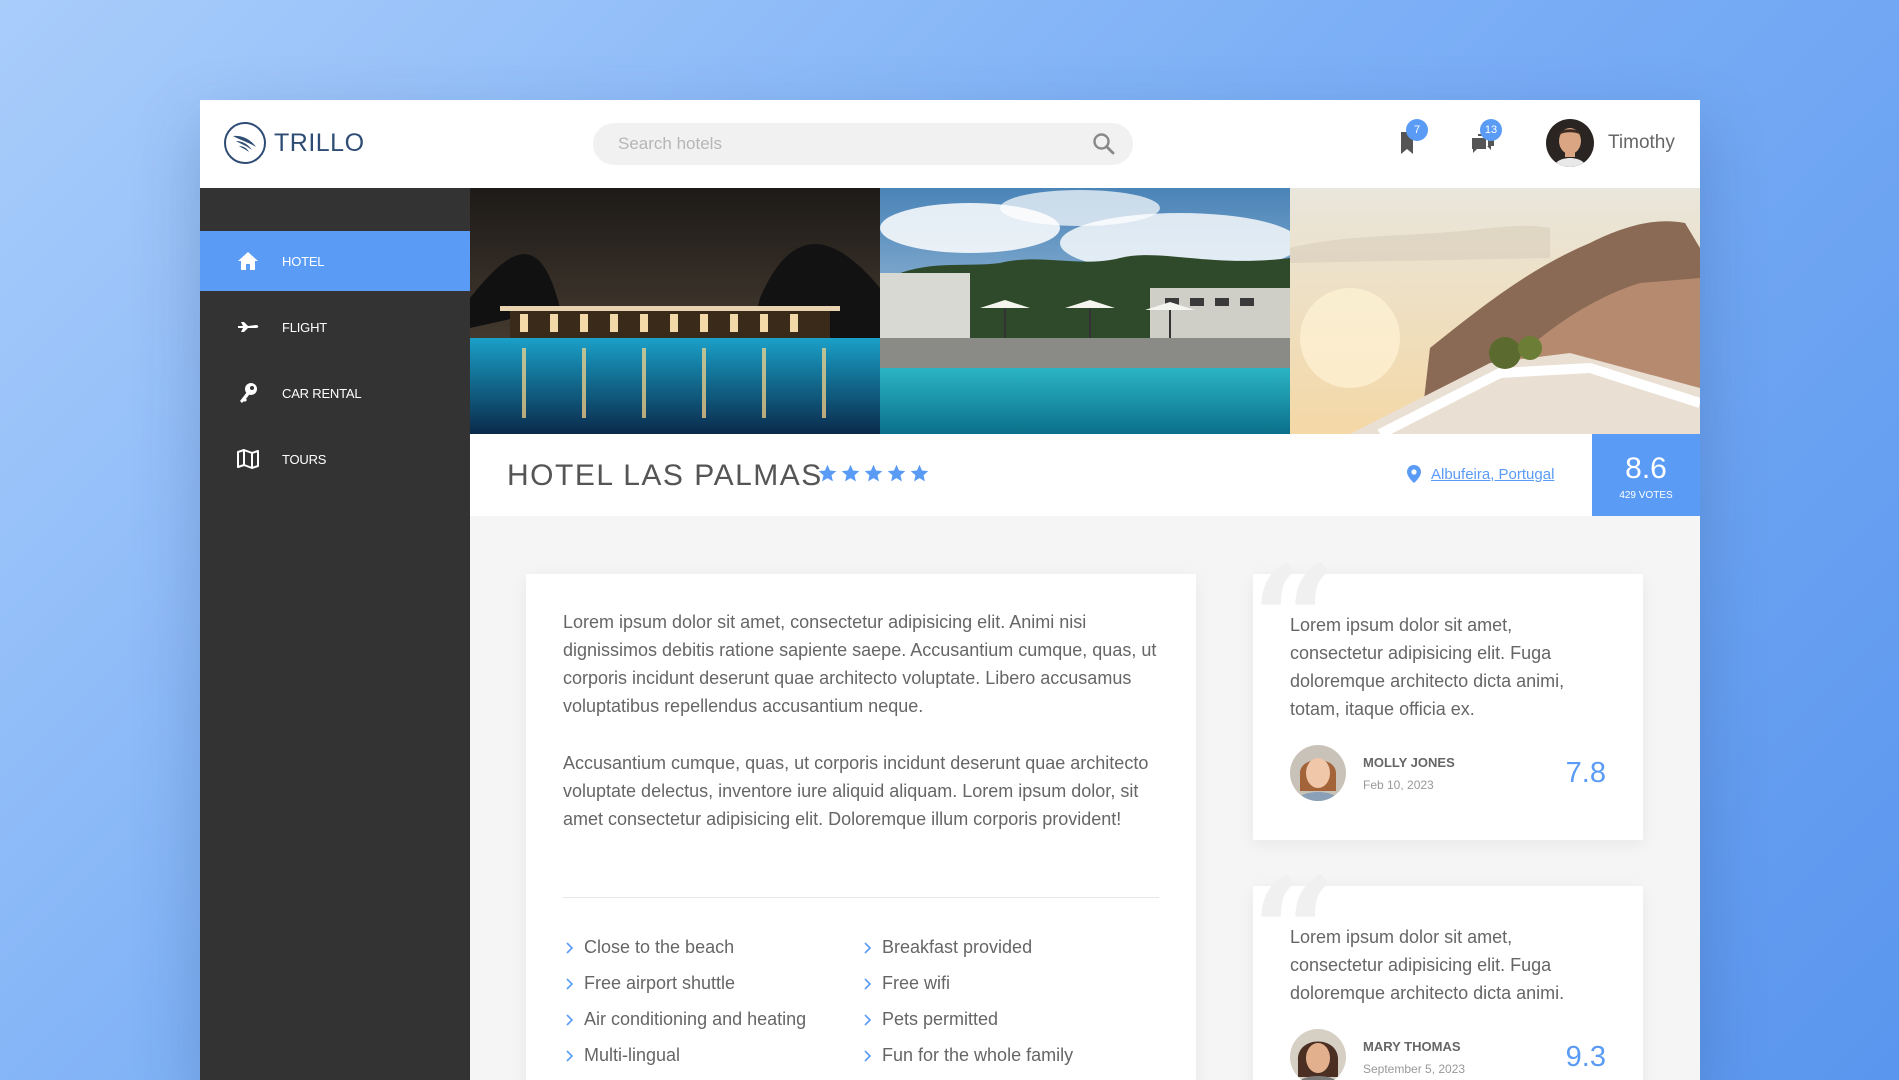 The width and height of the screenshot is (1899, 1080). What do you see at coordinates (659, 947) in the screenshot?
I see `feature-label: Close to the beach` at bounding box center [659, 947].